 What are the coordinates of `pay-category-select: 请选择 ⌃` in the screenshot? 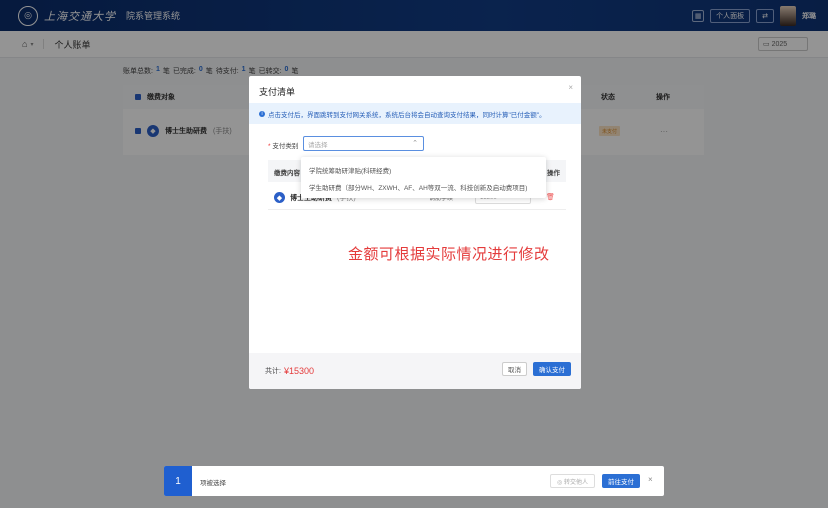 It's located at (363, 143).